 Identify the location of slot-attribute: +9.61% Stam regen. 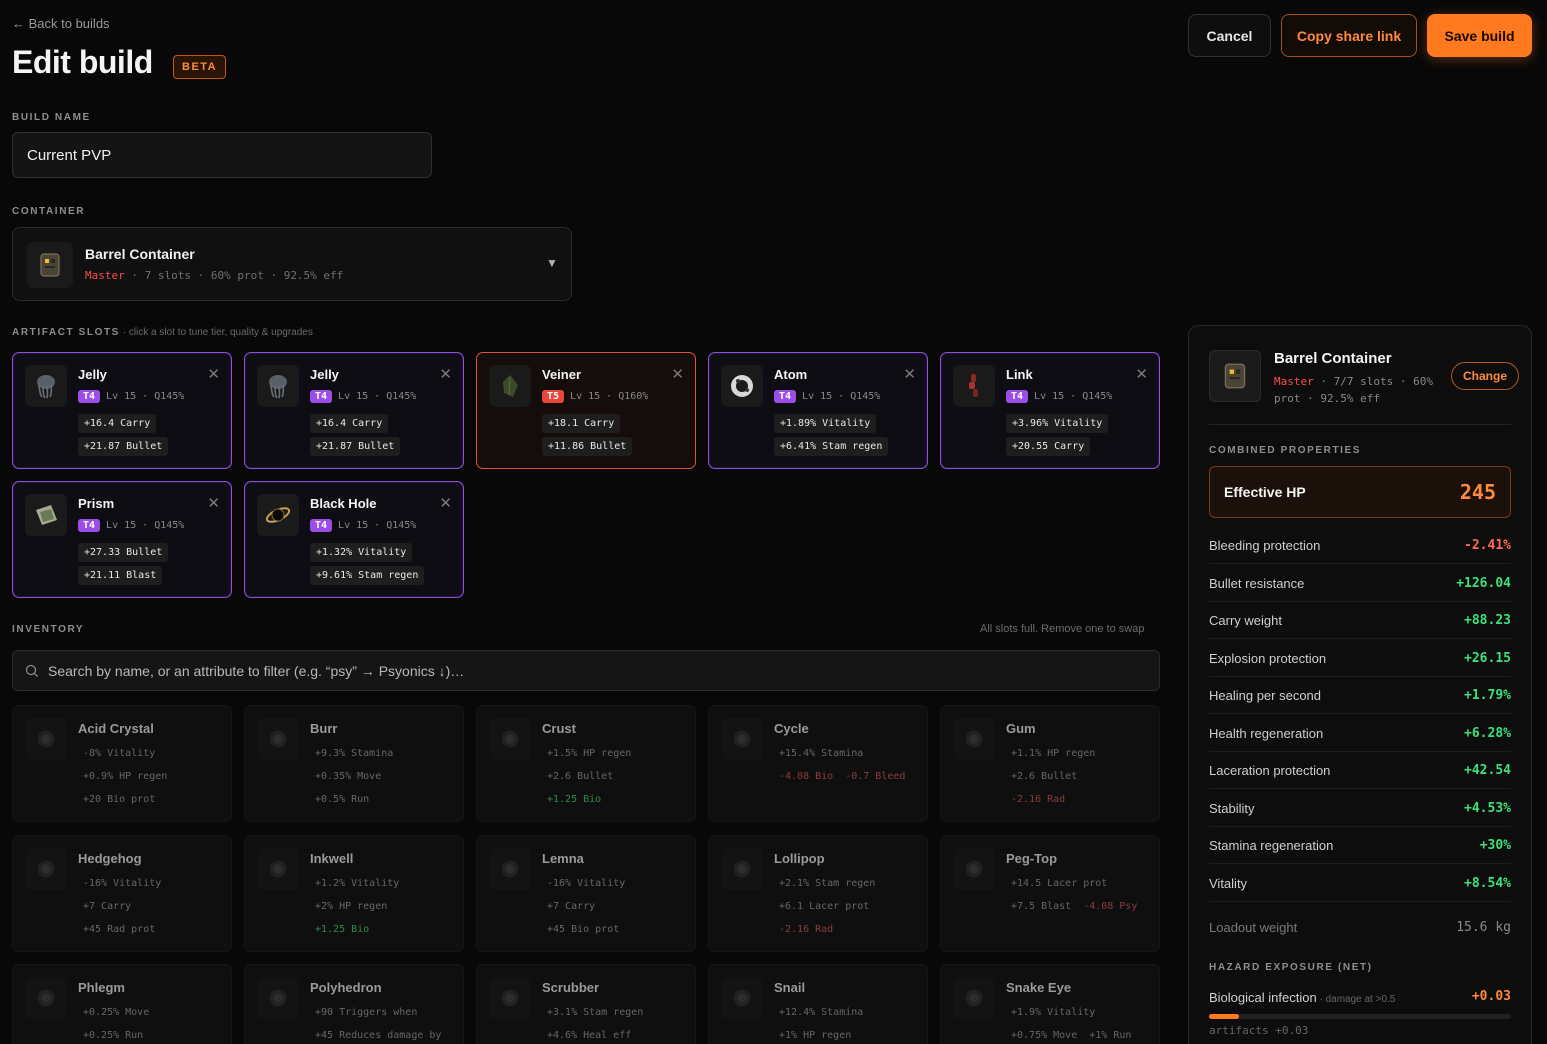
(367, 575).